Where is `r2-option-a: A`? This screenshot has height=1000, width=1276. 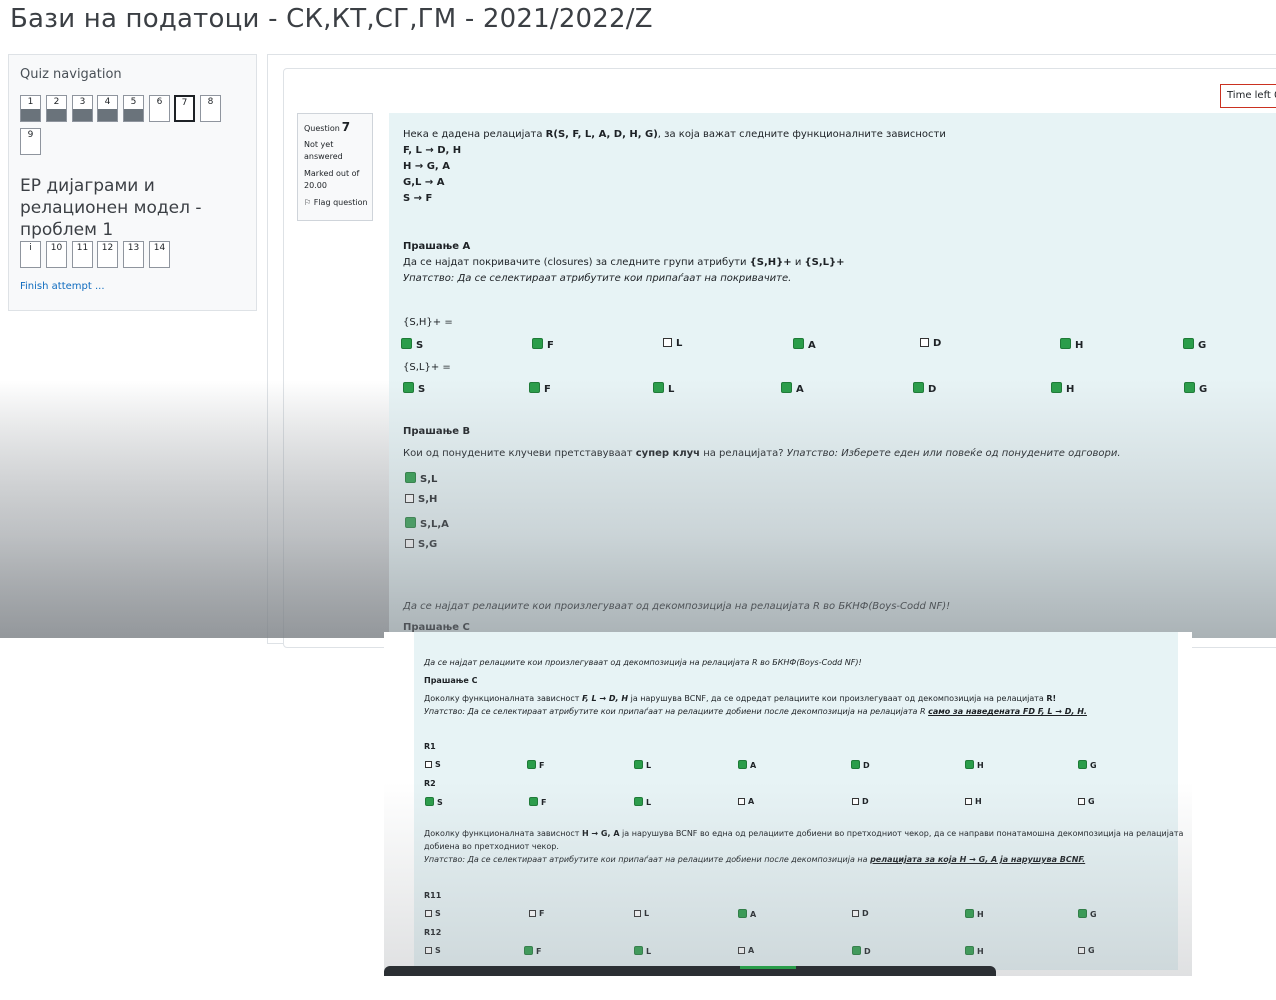 r2-option-a: A is located at coordinates (746, 801).